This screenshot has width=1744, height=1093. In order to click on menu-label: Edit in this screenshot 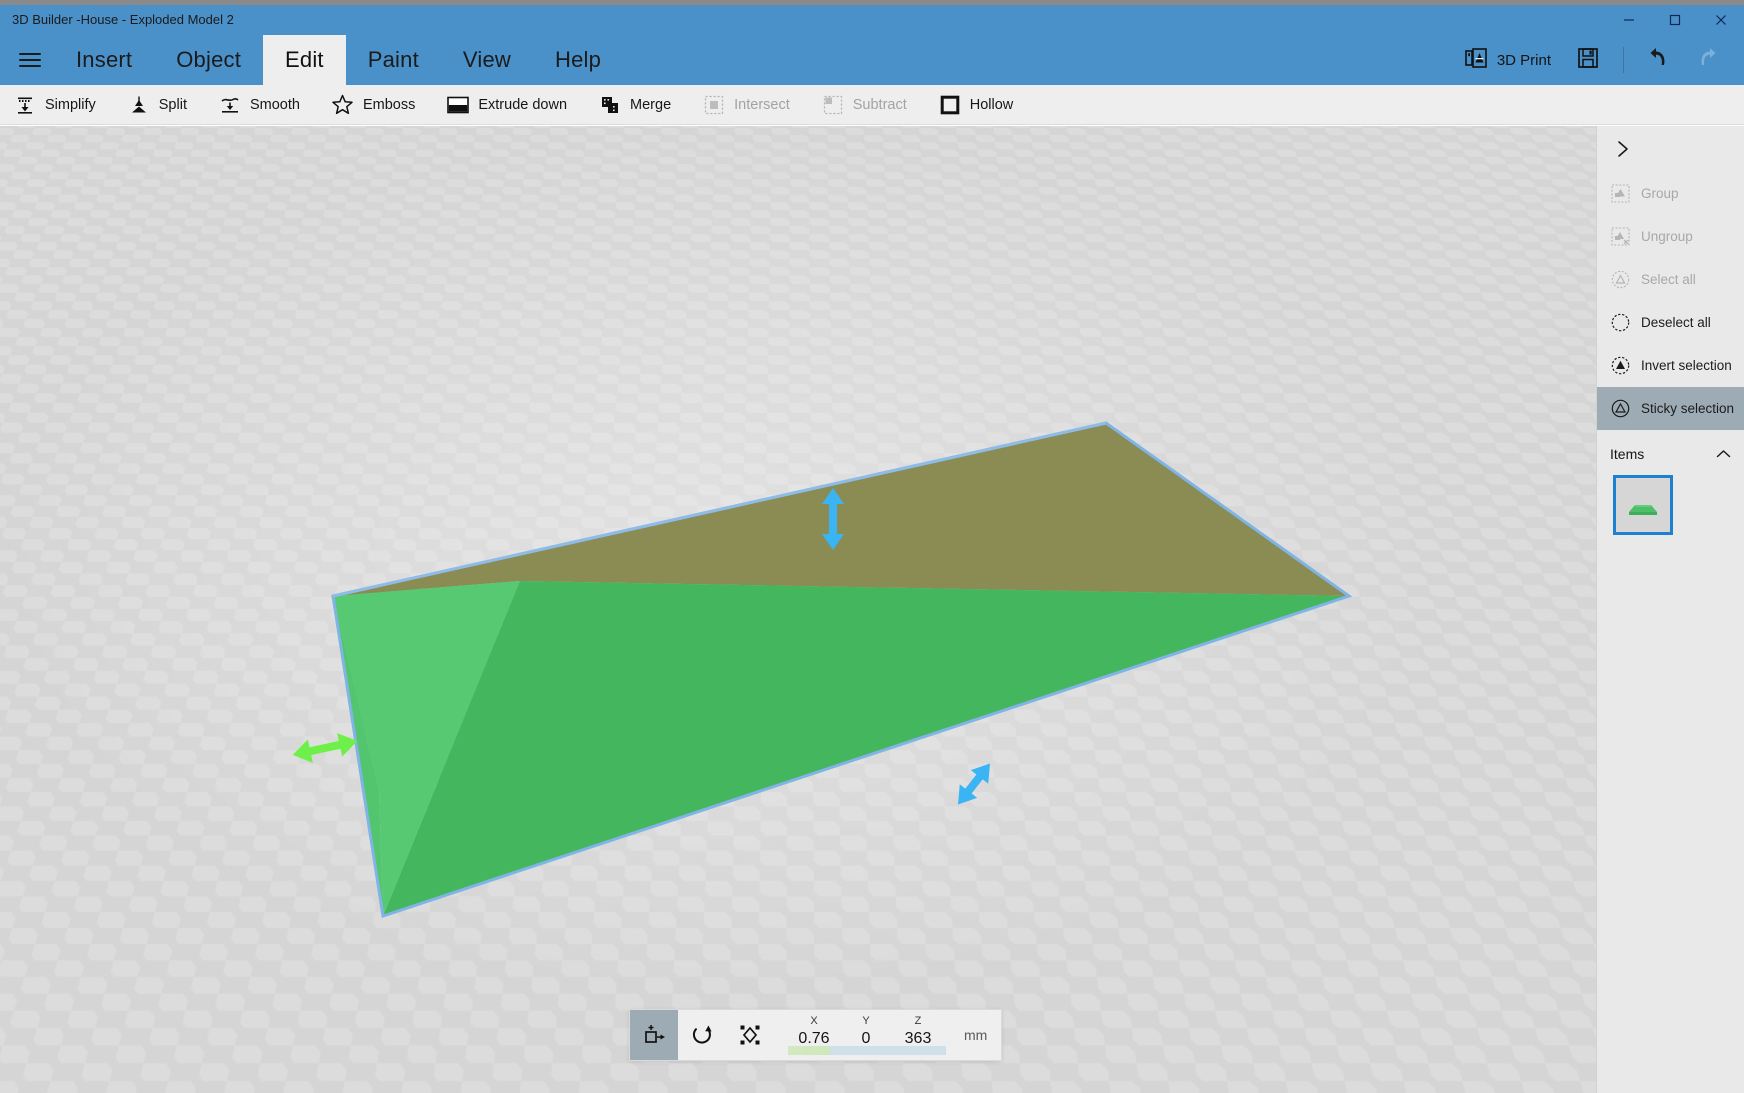, I will do `click(304, 59)`.